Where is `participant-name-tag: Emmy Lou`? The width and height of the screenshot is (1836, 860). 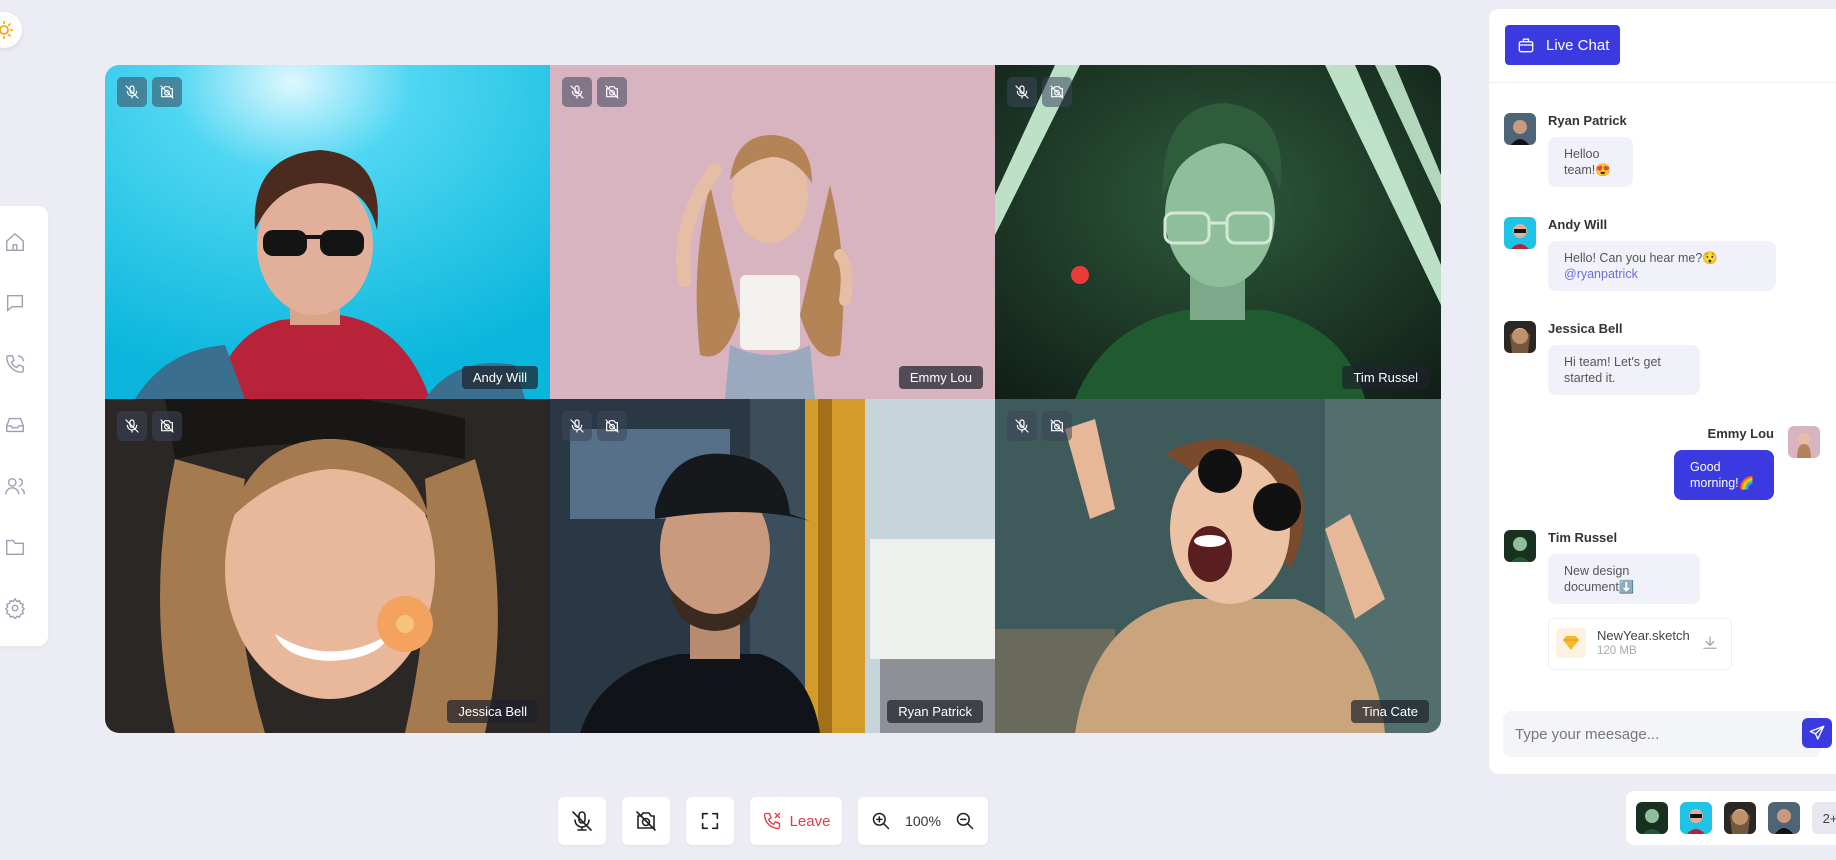 participant-name-tag: Emmy Lou is located at coordinates (940, 377).